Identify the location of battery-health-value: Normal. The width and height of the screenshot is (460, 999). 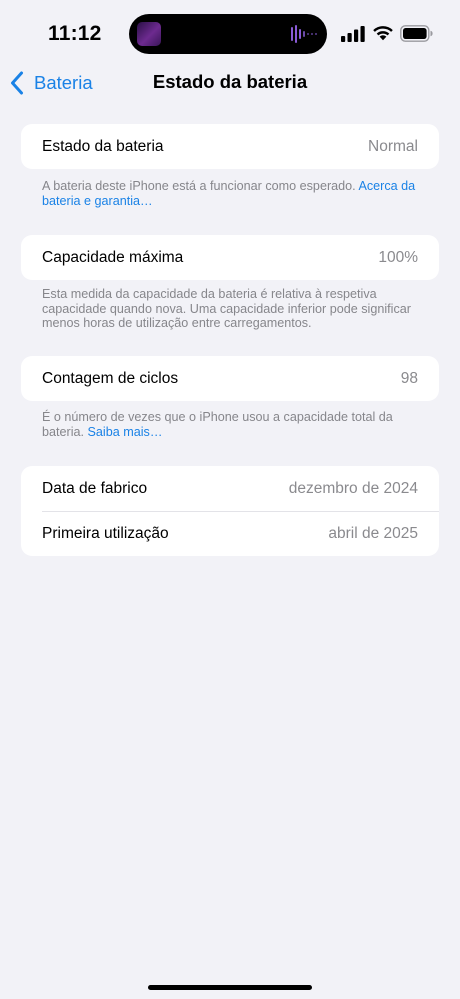
(393, 146).